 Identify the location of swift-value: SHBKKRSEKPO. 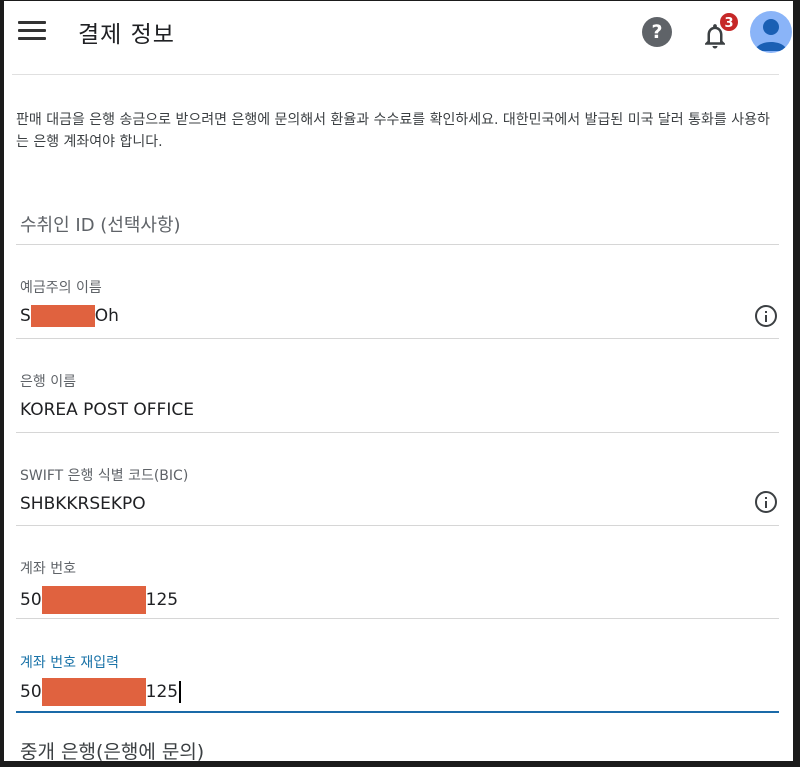
(83, 504).